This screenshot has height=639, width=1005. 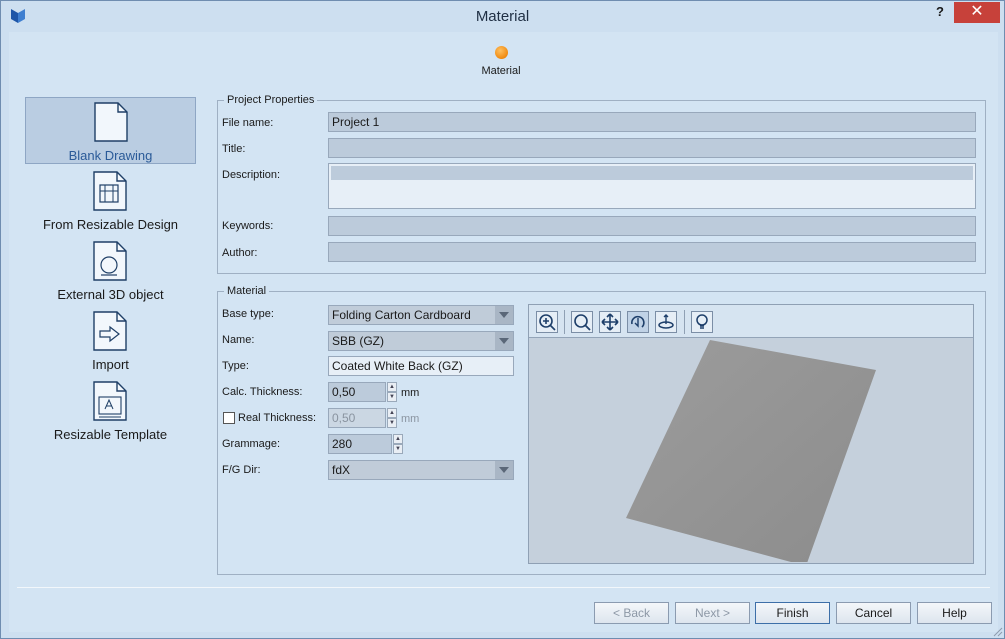 I want to click on type-label: Type:, so click(x=235, y=366).